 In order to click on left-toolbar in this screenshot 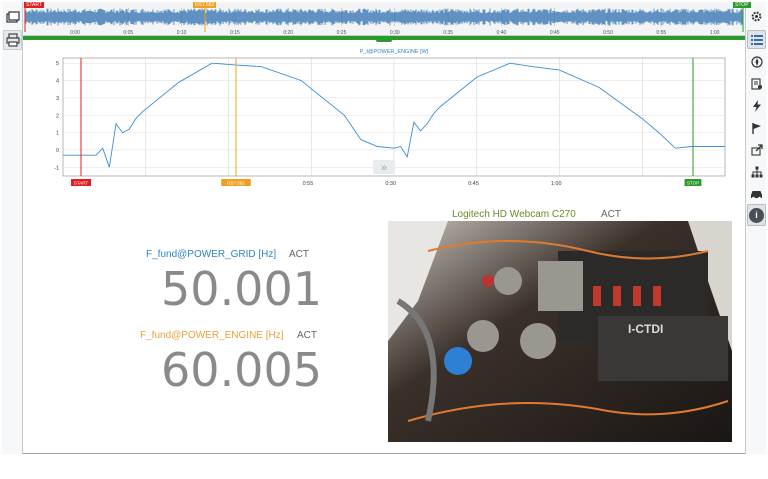, I will do `click(12, 228)`.